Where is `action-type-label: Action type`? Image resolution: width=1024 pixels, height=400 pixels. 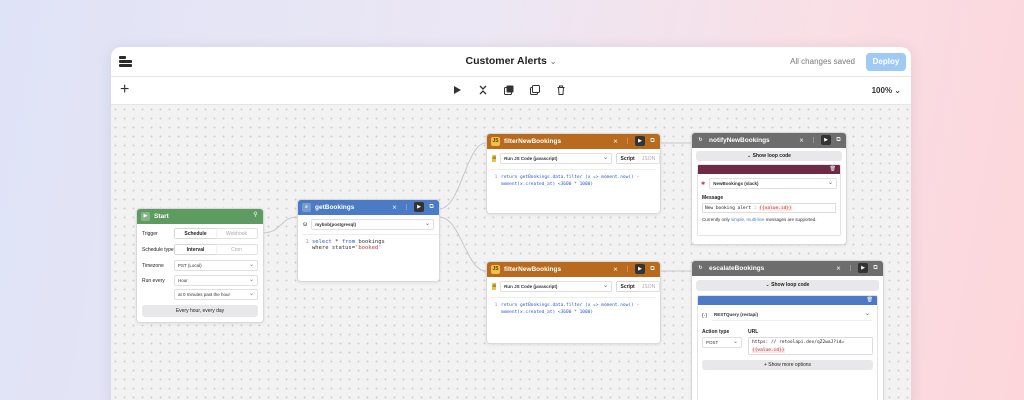
action-type-label: Action type is located at coordinates (716, 332).